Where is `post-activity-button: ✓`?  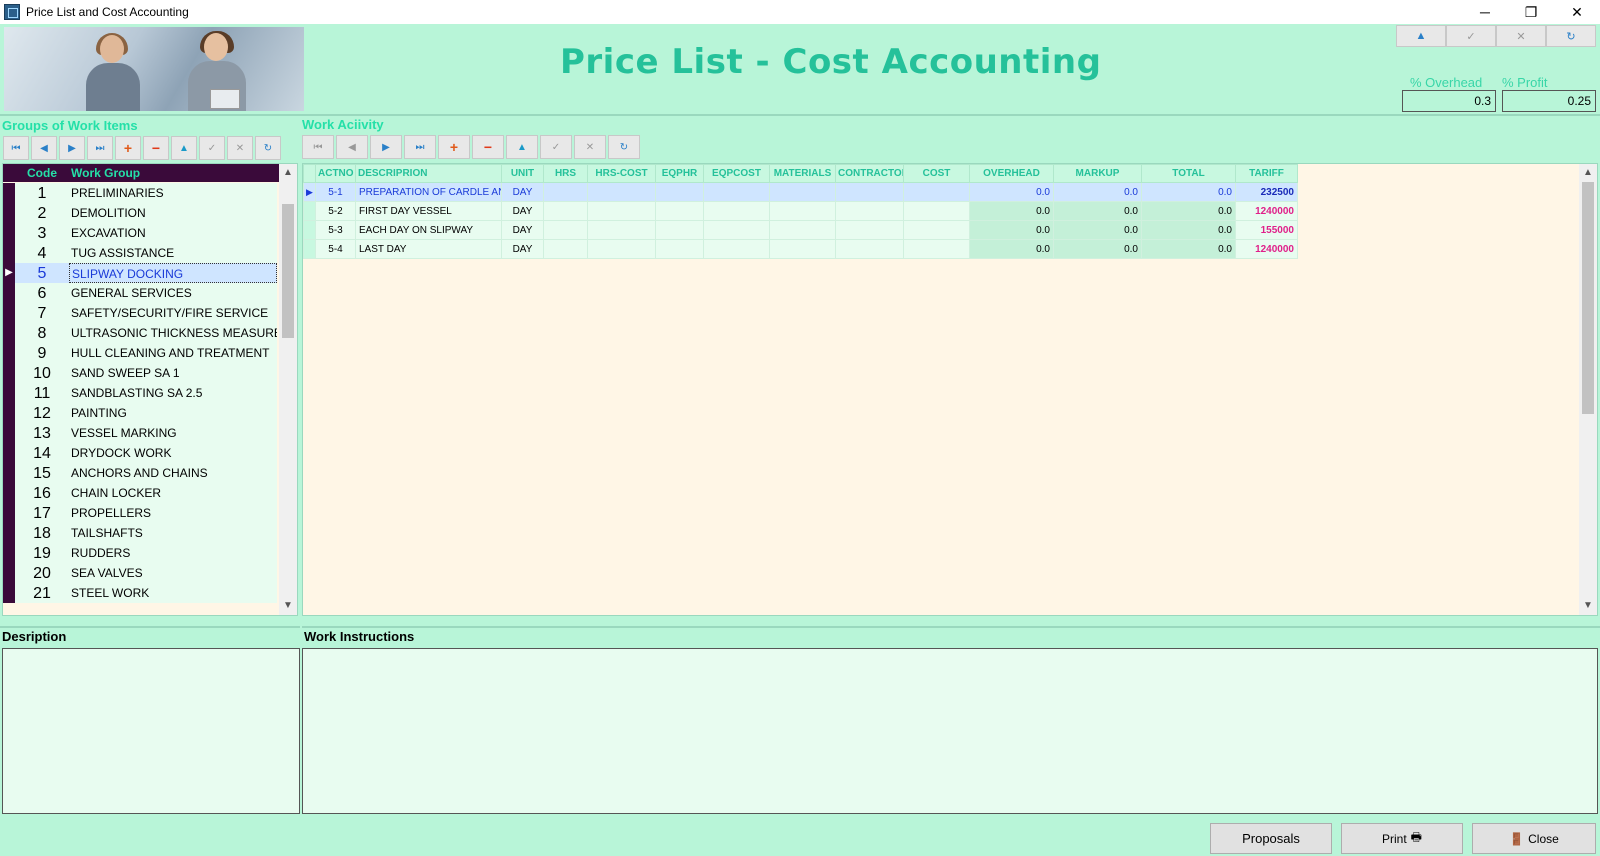
post-activity-button: ✓ is located at coordinates (556, 147).